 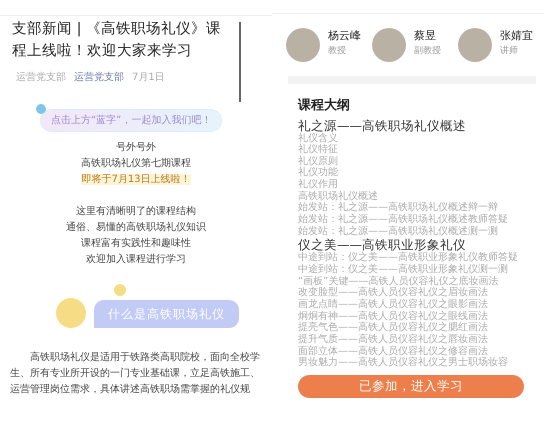 I want to click on section-heading: 什么是高铁职场礼仪, so click(x=166, y=314).